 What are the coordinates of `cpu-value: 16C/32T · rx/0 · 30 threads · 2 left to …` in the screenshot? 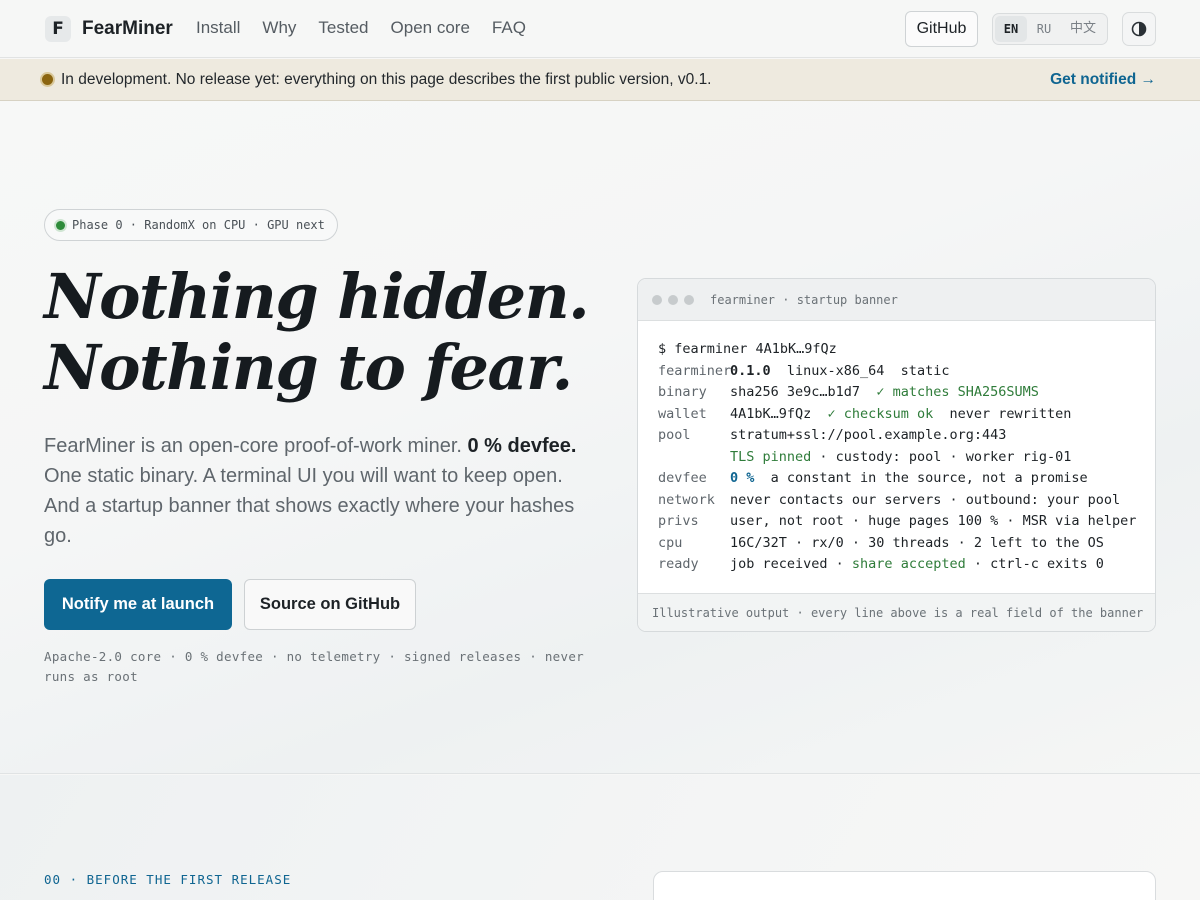 It's located at (917, 542).